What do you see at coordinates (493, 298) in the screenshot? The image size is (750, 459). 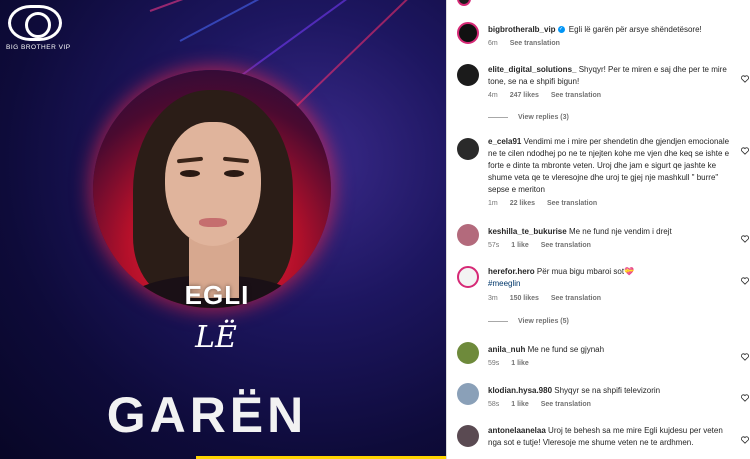 I see `comment-time: 3m` at bounding box center [493, 298].